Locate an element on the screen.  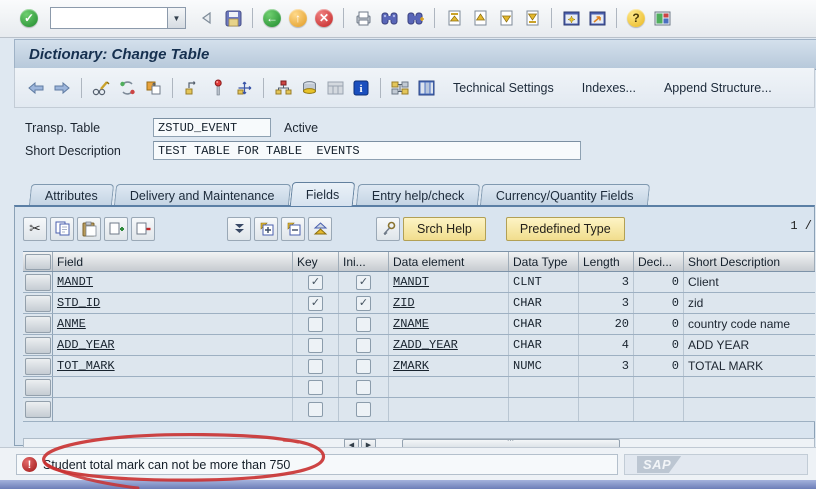
last-page-icon is located at coordinates (532, 18).